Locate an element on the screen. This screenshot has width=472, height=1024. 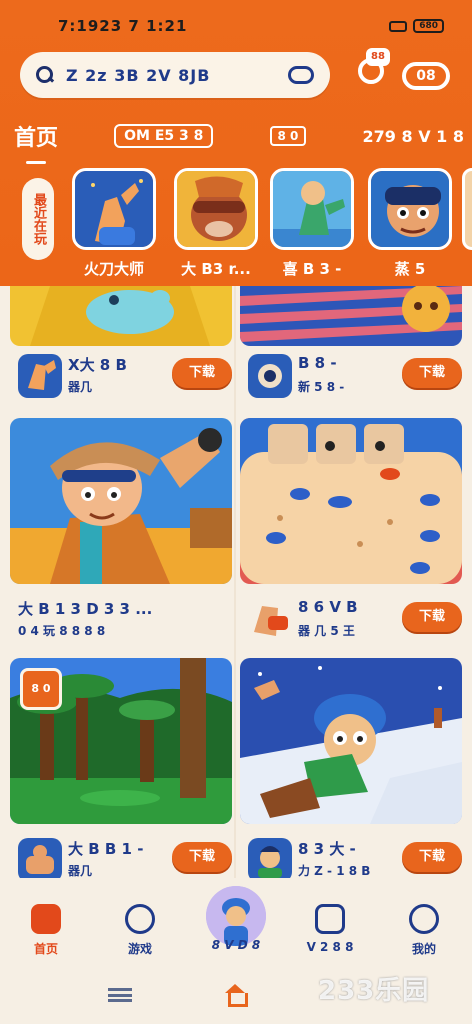
game-cover: 8 0 is located at coordinates (121, 741).